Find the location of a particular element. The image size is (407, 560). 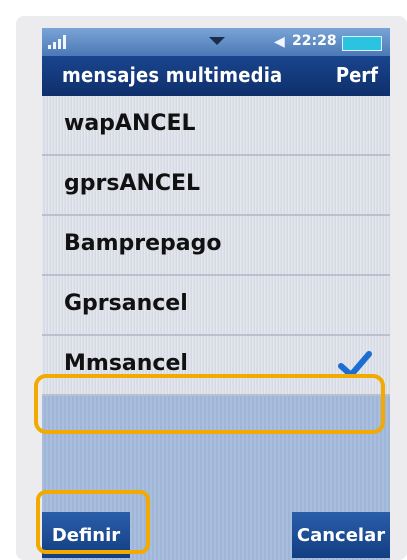

status-bar: ◀ 22:28 is located at coordinates (216, 42).